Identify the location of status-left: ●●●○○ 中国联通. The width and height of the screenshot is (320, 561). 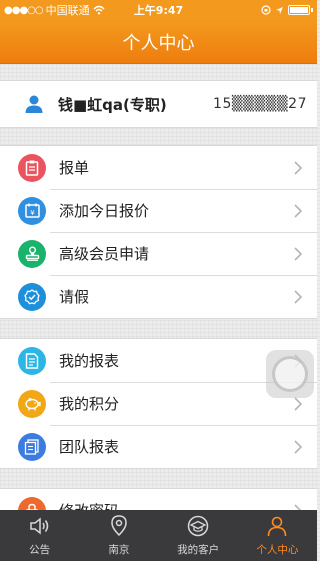
(132, 10).